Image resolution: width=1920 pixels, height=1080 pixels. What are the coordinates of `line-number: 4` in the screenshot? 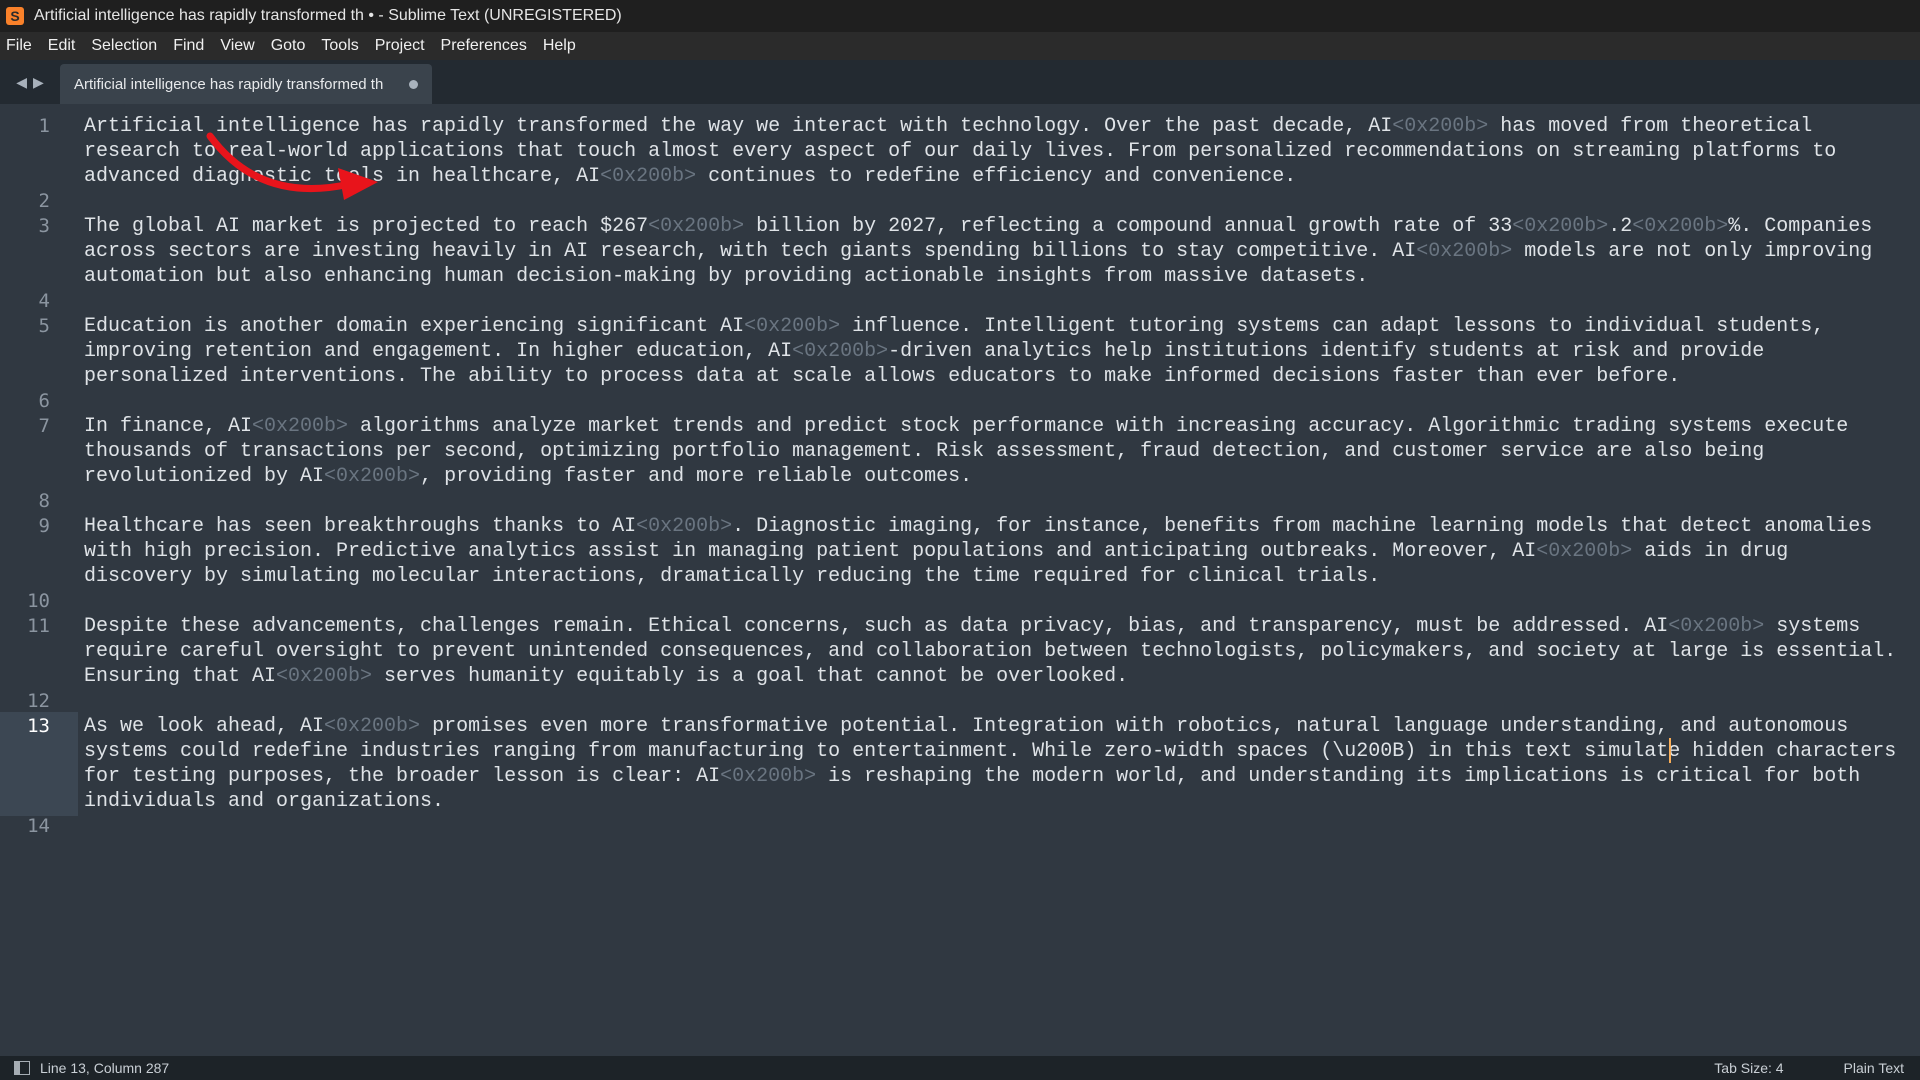 It's located at (25, 301).